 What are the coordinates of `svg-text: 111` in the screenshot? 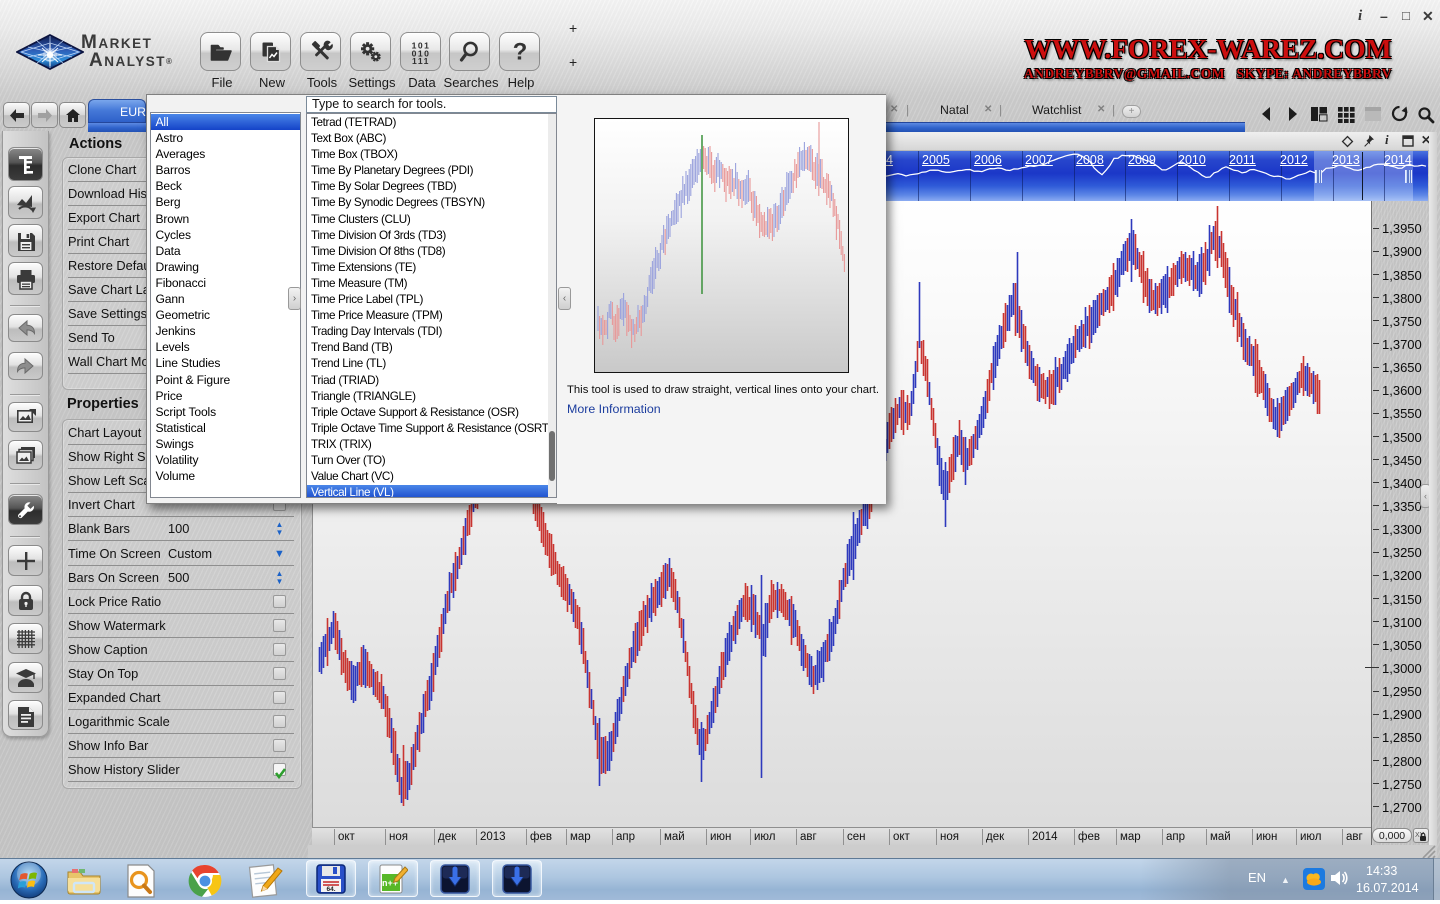 It's located at (421, 60).